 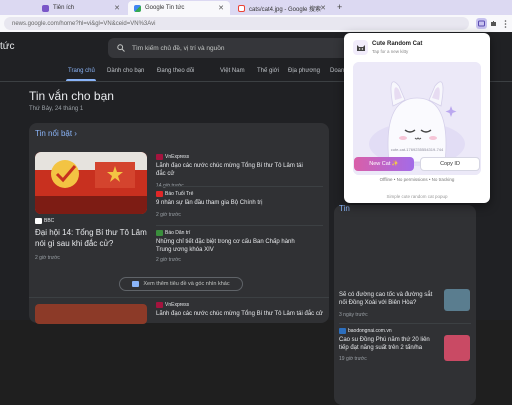 What do you see at coordinates (81, 71) in the screenshot?
I see `tab-home: Trang chủ` at bounding box center [81, 71].